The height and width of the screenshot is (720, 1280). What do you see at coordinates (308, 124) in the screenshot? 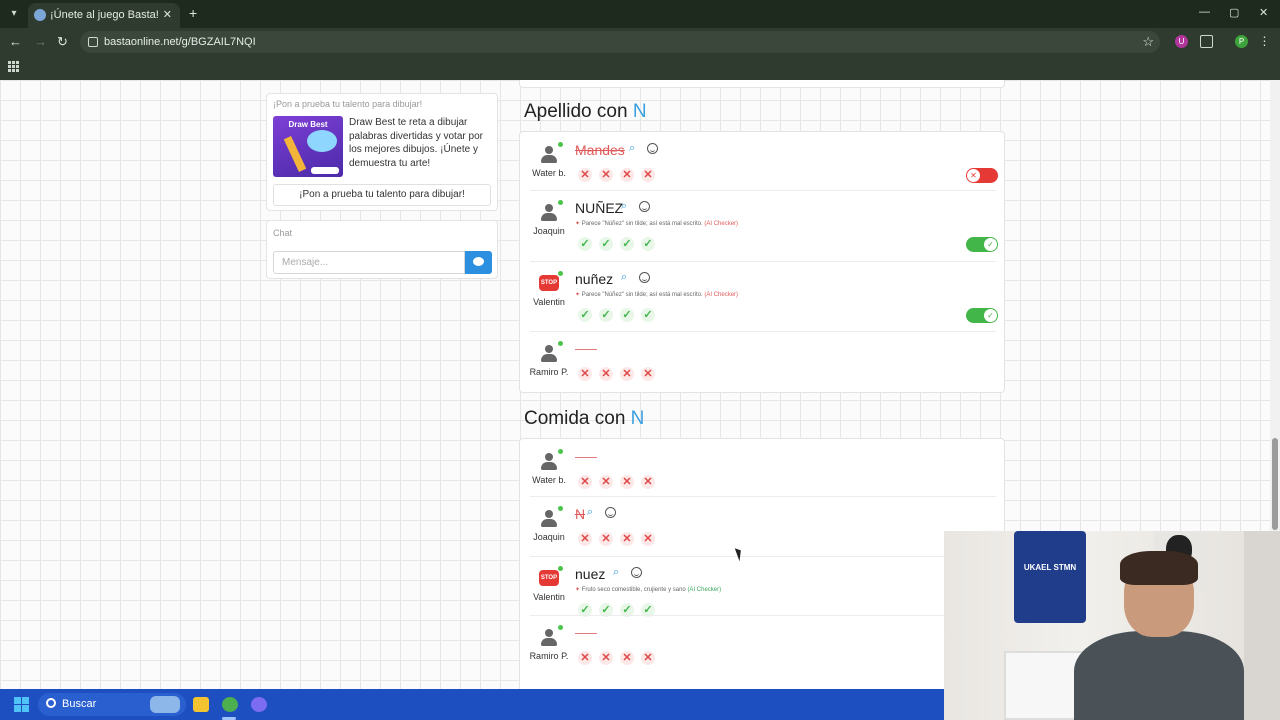
I see `promo-image-label: Draw Best` at bounding box center [308, 124].